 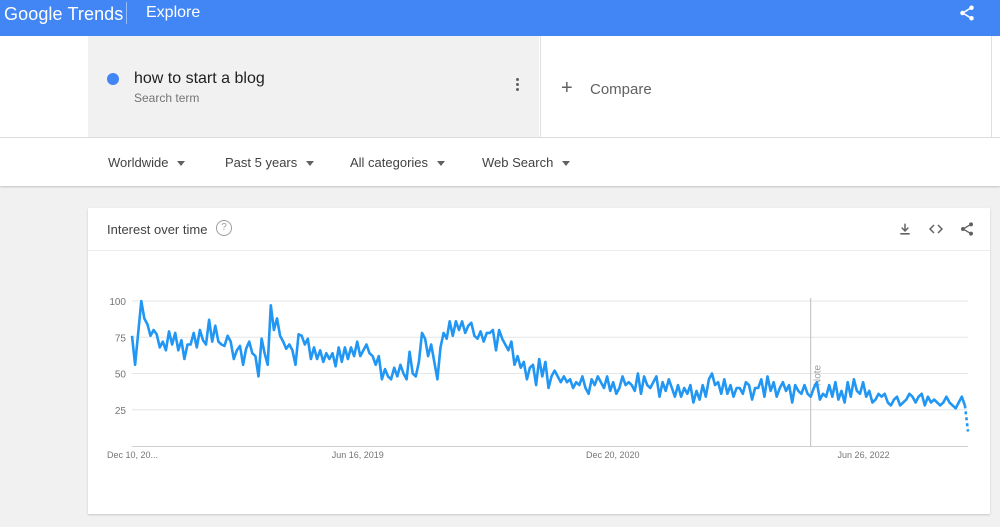 What do you see at coordinates (173, 13) in the screenshot?
I see `section-title: Explore` at bounding box center [173, 13].